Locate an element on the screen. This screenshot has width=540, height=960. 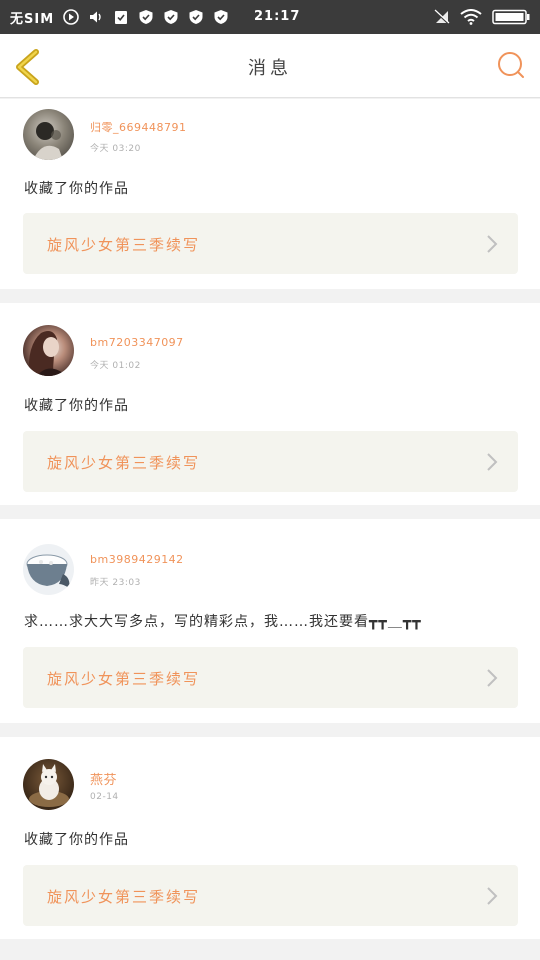
timestamp: 02-14 is located at coordinates (104, 797).